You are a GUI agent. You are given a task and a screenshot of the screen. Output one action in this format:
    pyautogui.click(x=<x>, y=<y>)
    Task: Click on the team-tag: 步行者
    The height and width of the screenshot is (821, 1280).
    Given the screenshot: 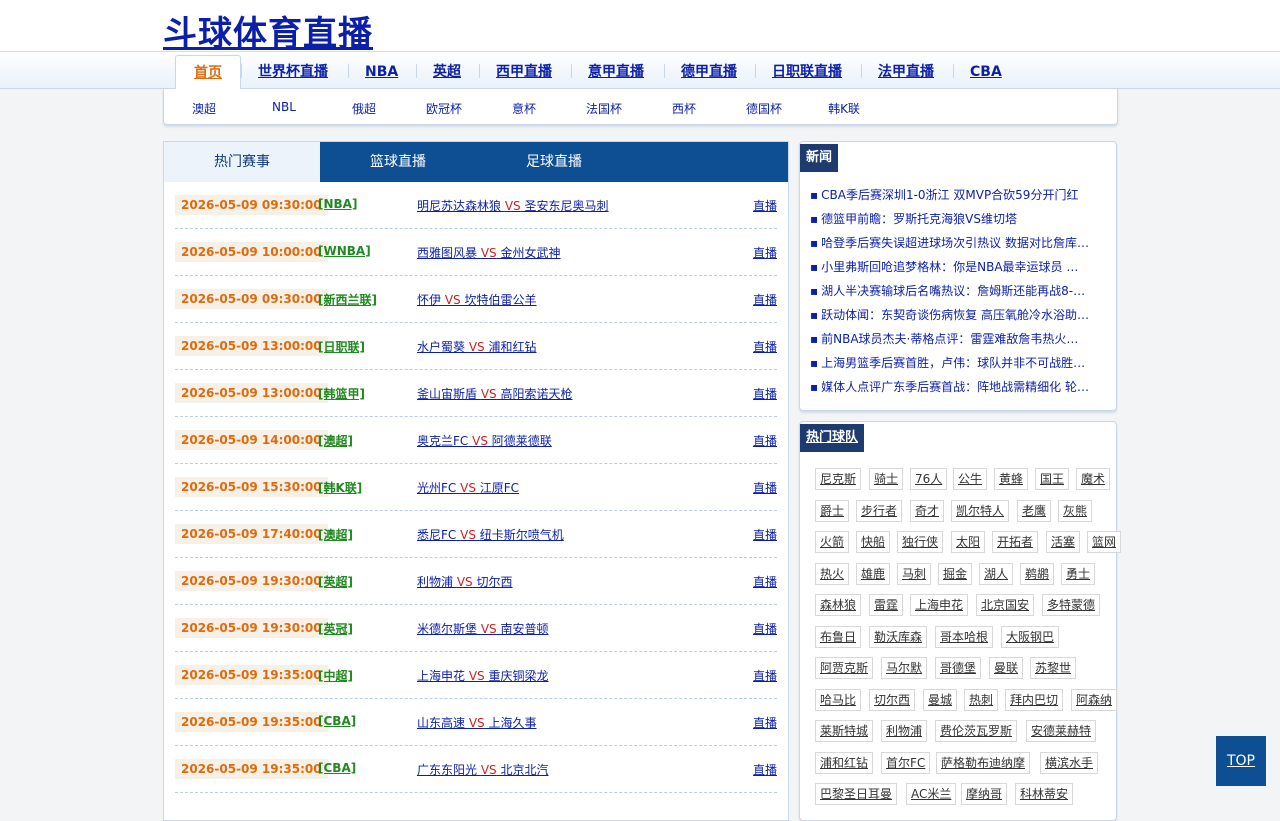 What is the action you would take?
    pyautogui.click(x=879, y=510)
    